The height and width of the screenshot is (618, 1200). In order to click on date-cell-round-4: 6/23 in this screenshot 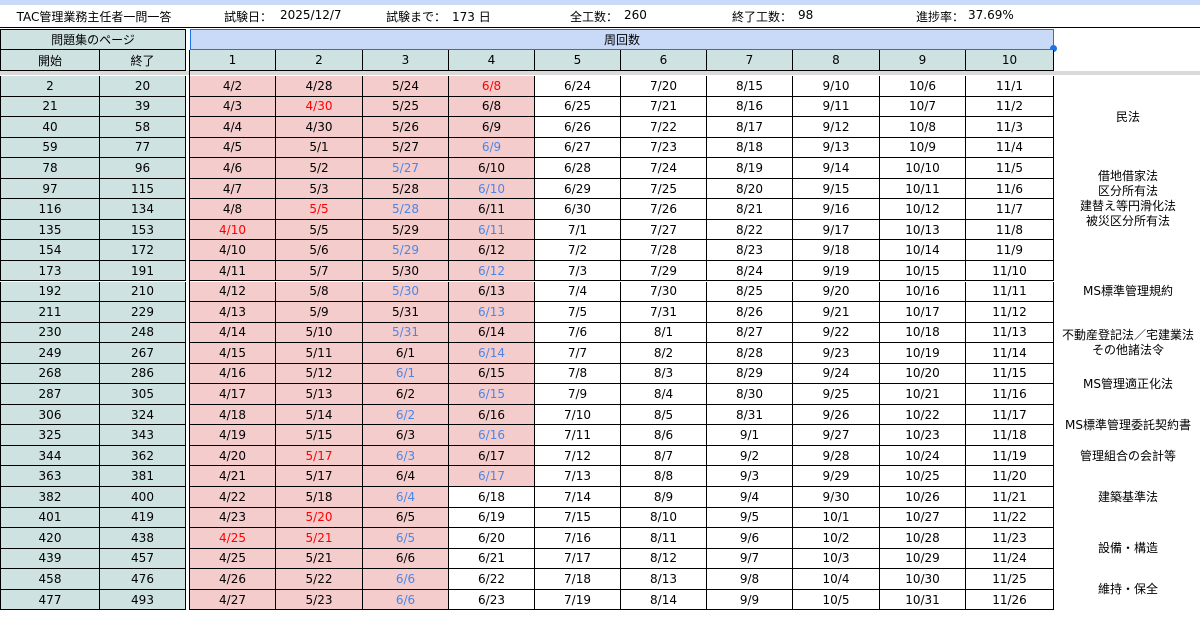, I will do `click(492, 600)`.